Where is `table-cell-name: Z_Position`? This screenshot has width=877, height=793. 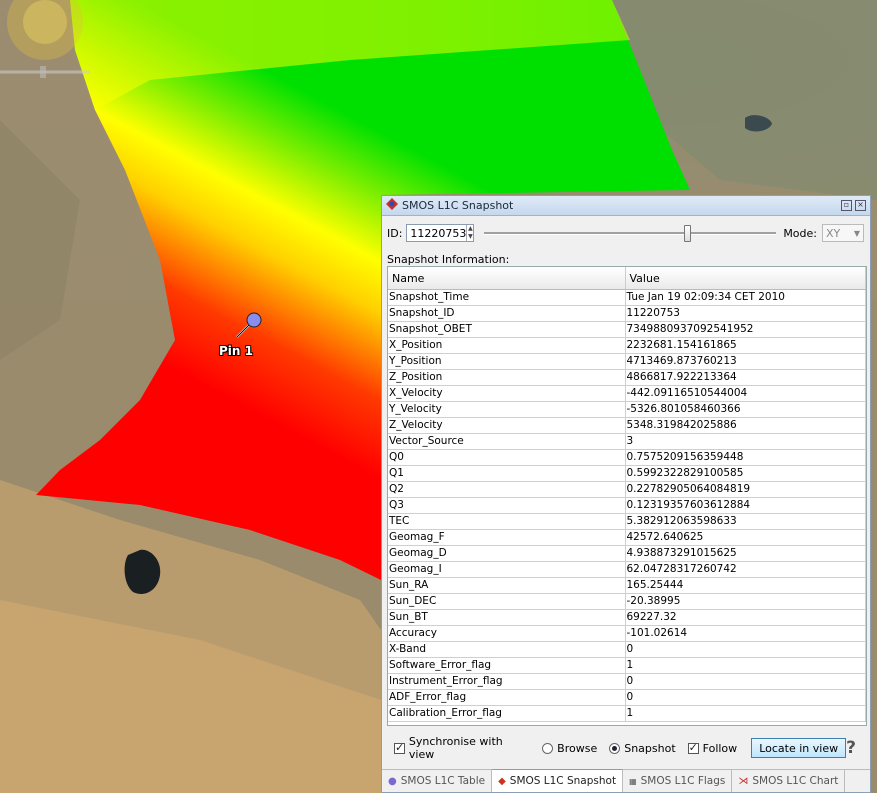
table-cell-name: Z_Position is located at coordinates (507, 377).